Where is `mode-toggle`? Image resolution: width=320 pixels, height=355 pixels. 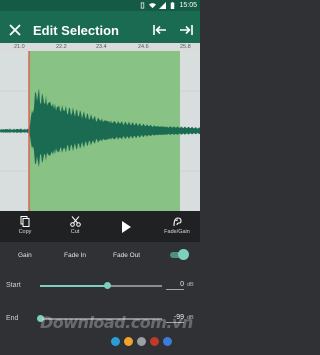
mode-toggle is located at coordinates (178, 255).